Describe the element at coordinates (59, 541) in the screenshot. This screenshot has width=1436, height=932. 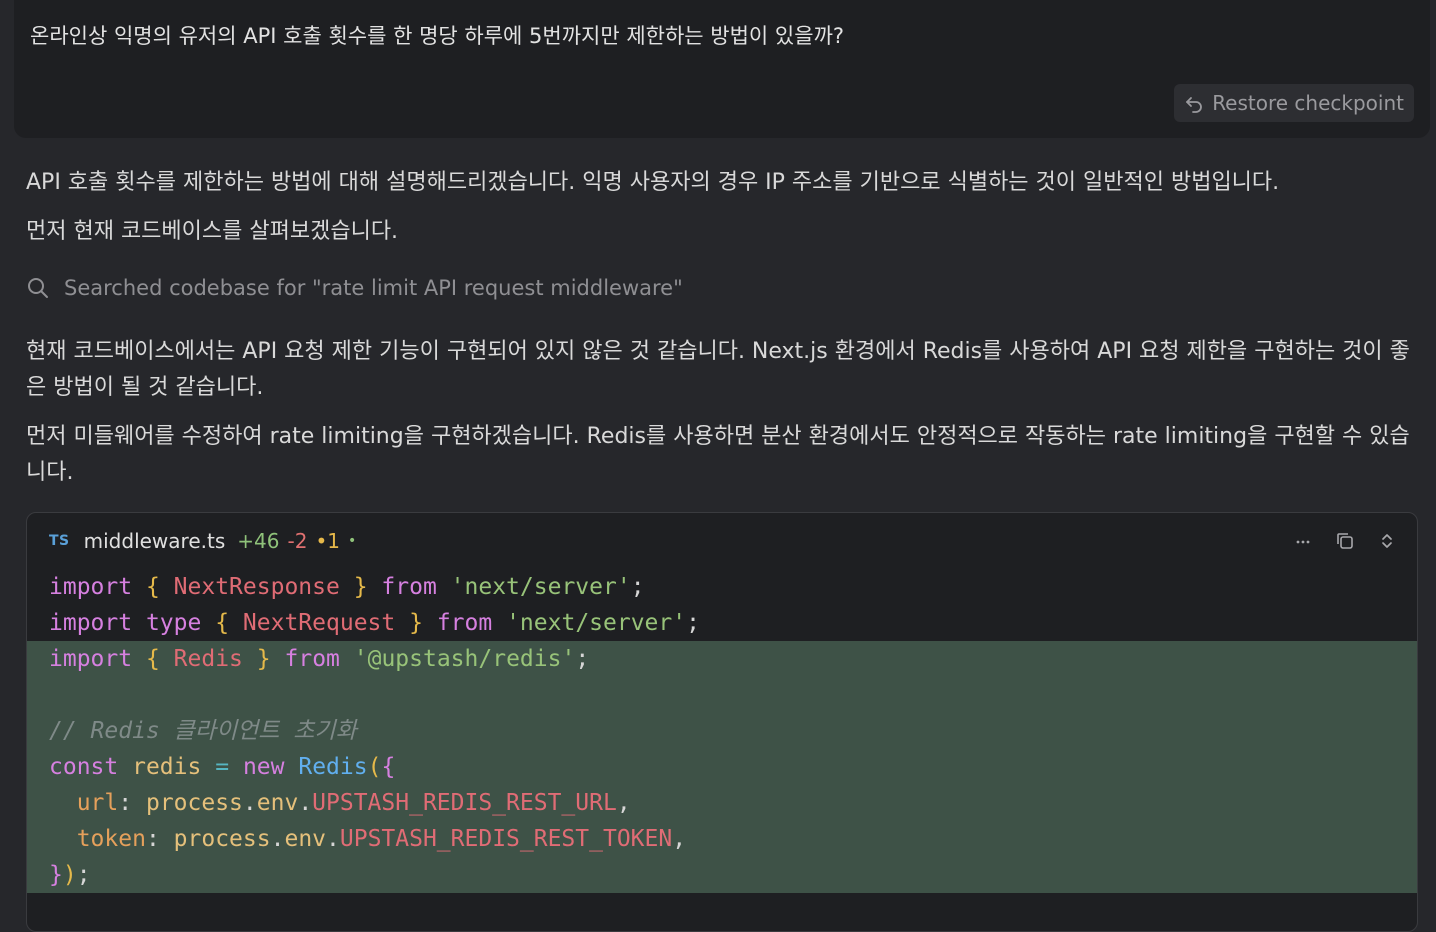
I see `typescript-file-icon: TS` at that location.